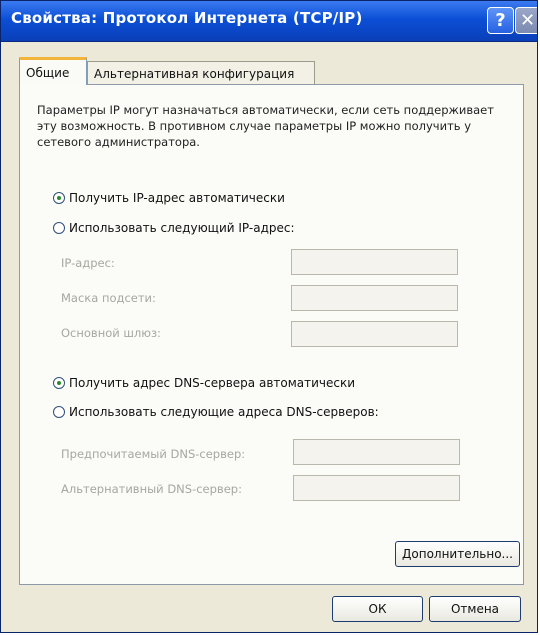 Image resolution: width=540 pixels, height=635 pixels. I want to click on alternate-dns-field, so click(376, 488).